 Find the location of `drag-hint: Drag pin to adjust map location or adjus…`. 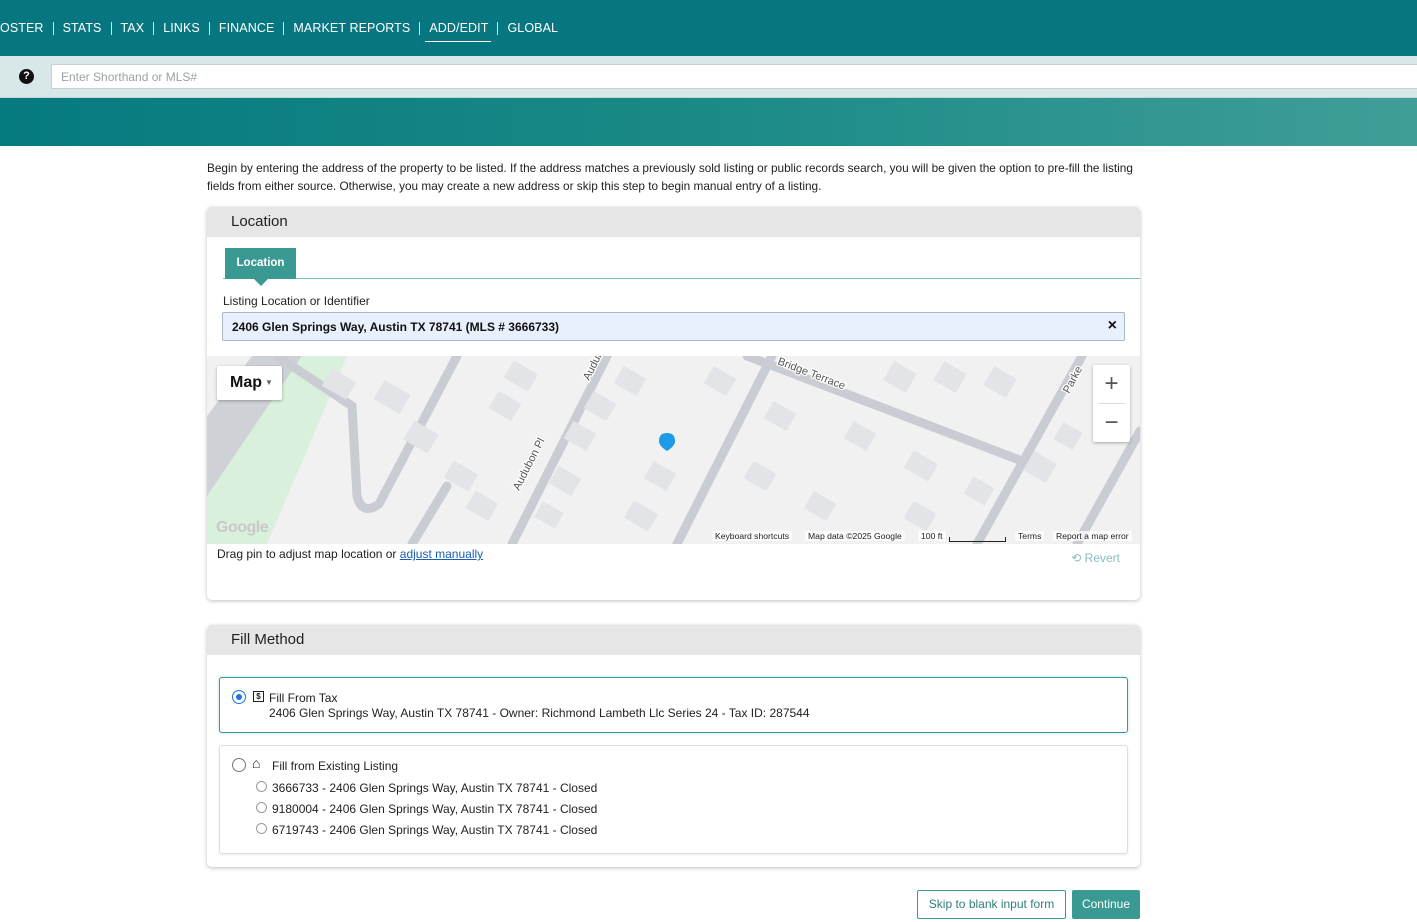

drag-hint: Drag pin to adjust map location or adjus… is located at coordinates (350, 554).